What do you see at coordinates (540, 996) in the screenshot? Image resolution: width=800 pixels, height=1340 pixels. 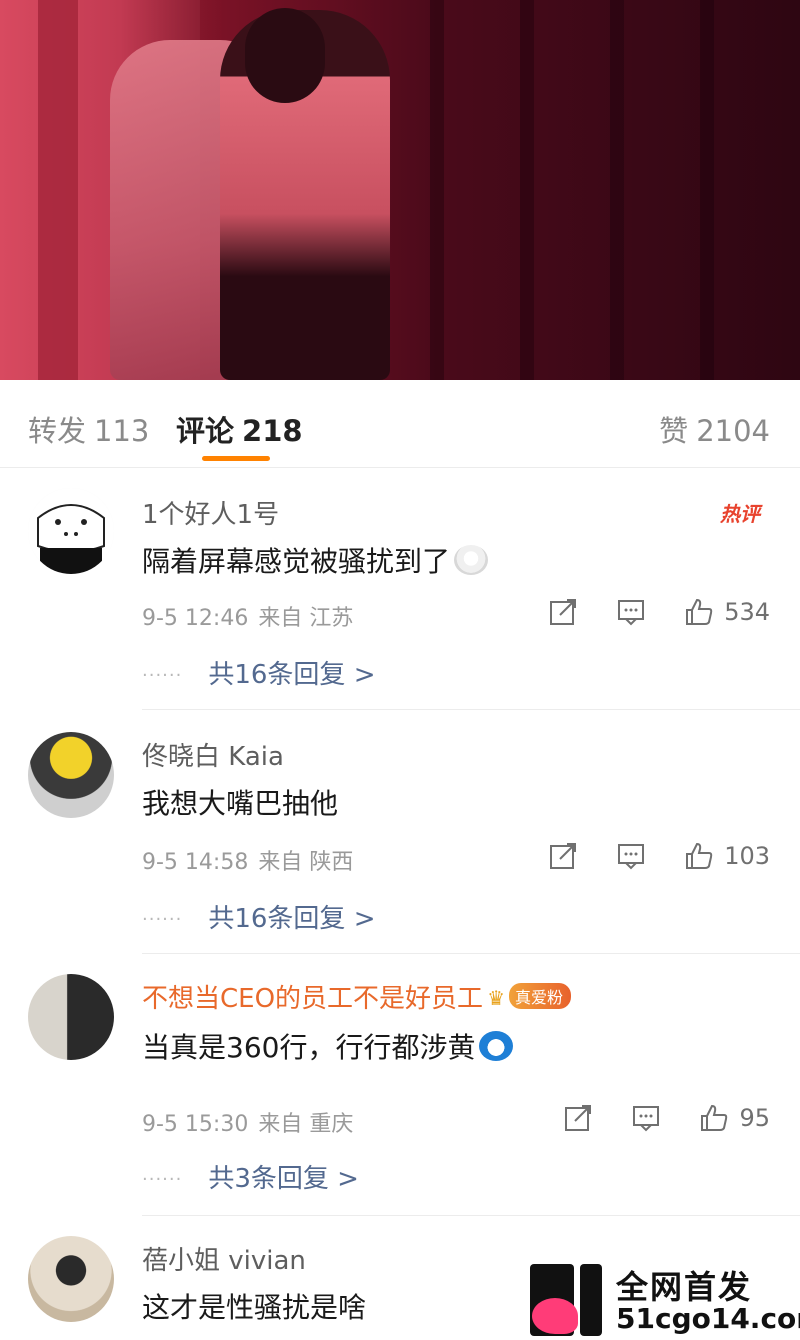 I see `fan-badge: 真爱粉` at bounding box center [540, 996].